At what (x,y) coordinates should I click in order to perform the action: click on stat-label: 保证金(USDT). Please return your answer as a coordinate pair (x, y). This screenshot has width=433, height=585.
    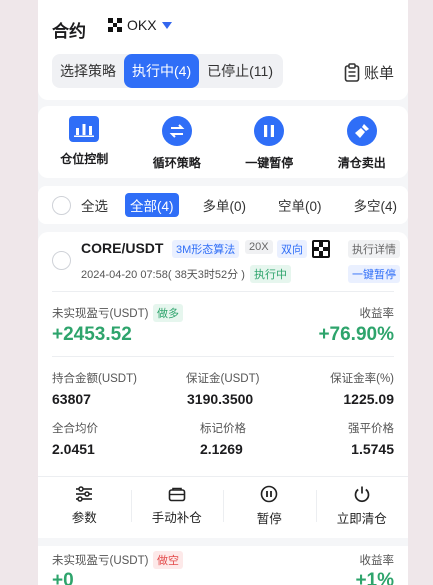
    Looking at the image, I should click on (223, 379).